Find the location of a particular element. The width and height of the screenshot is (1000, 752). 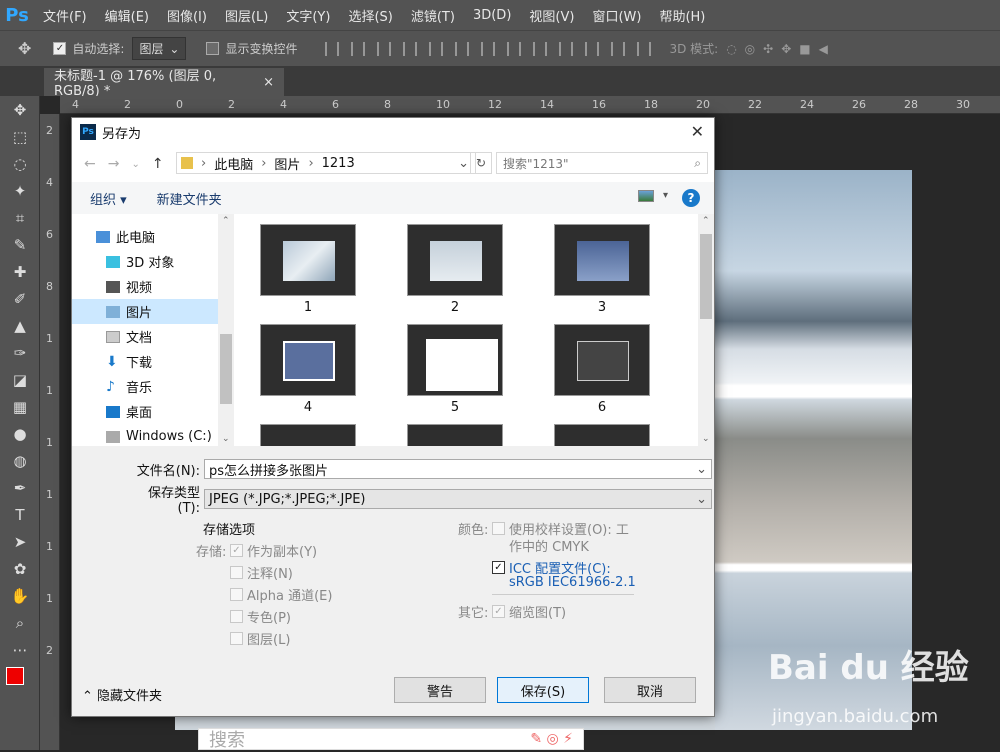

menu-layer: 图层(L) is located at coordinates (246, 15).